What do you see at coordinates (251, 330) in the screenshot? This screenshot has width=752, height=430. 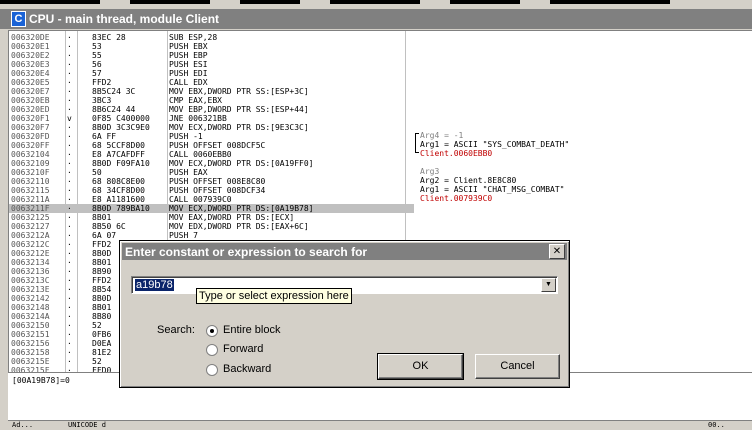 I see `radio-entire-block-label: Entire block` at bounding box center [251, 330].